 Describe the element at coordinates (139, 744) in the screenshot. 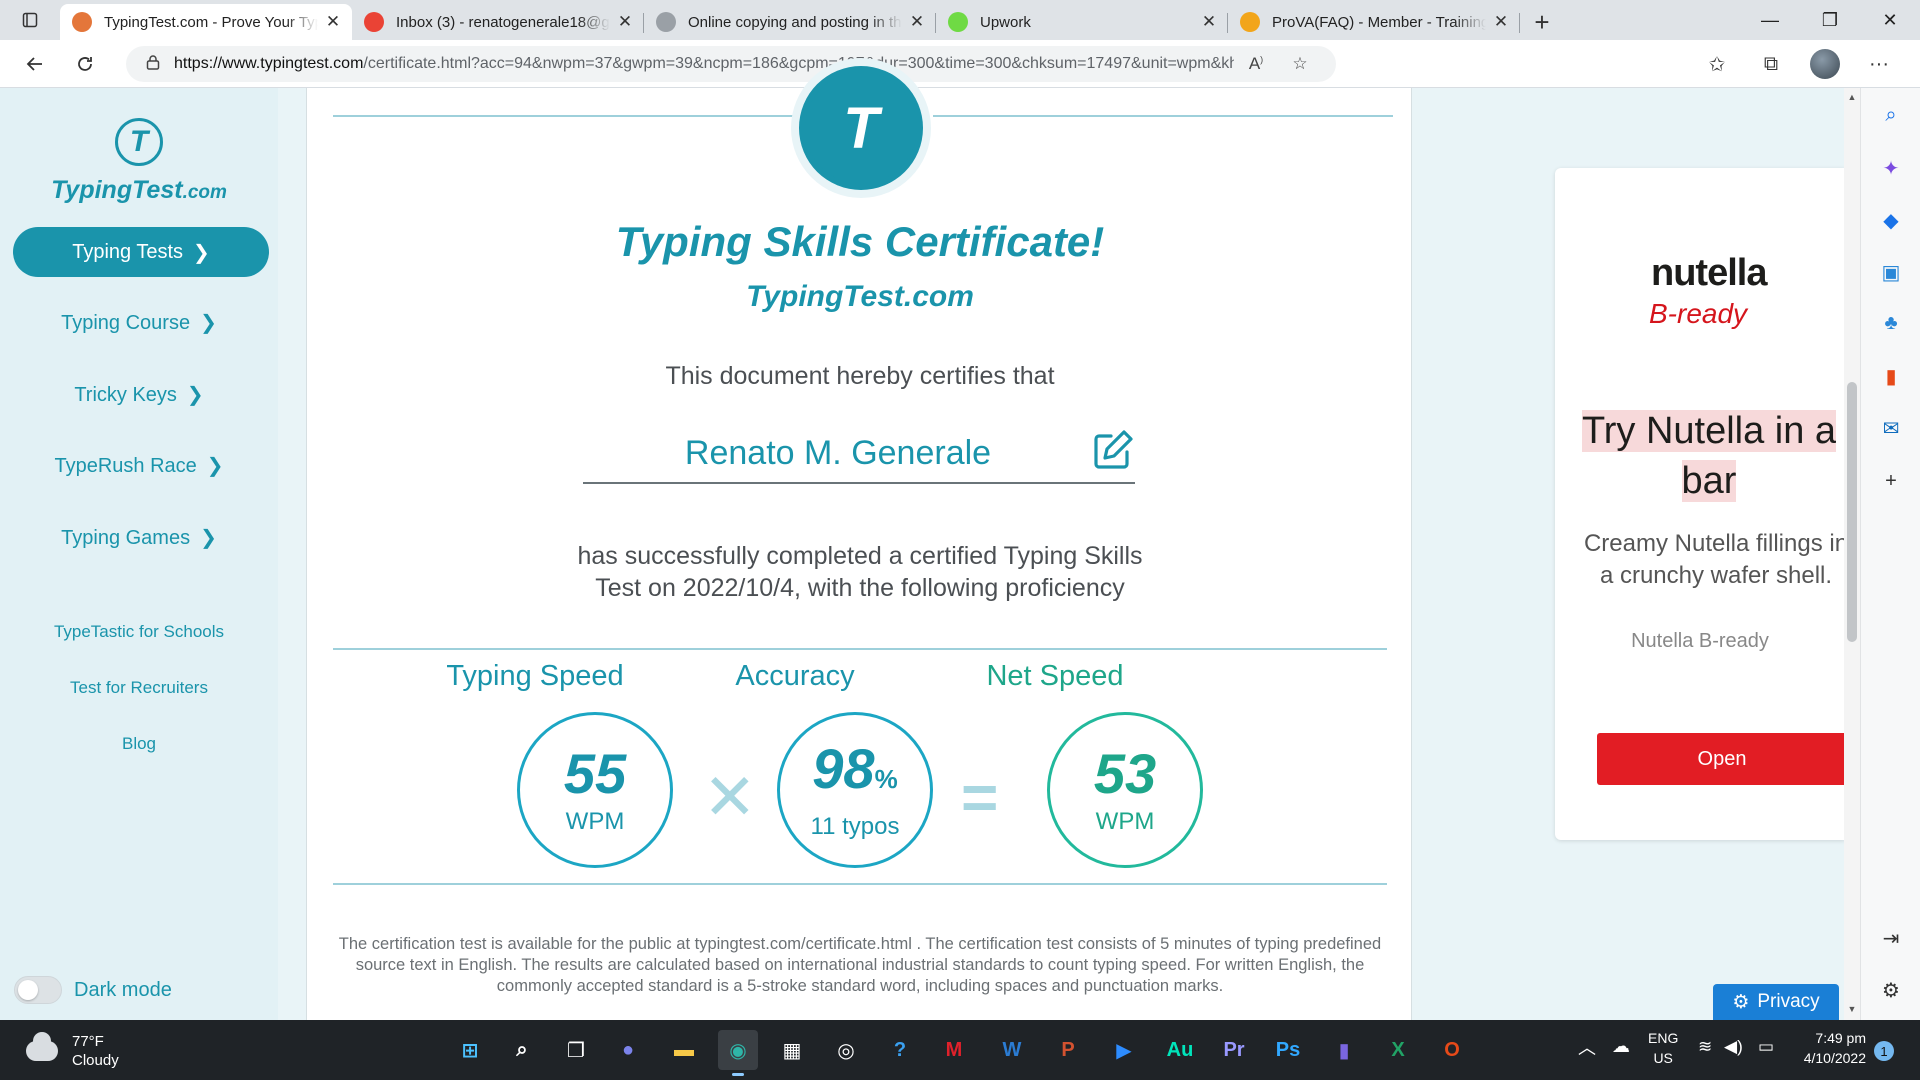

I see `nav-blog: Blog` at that location.